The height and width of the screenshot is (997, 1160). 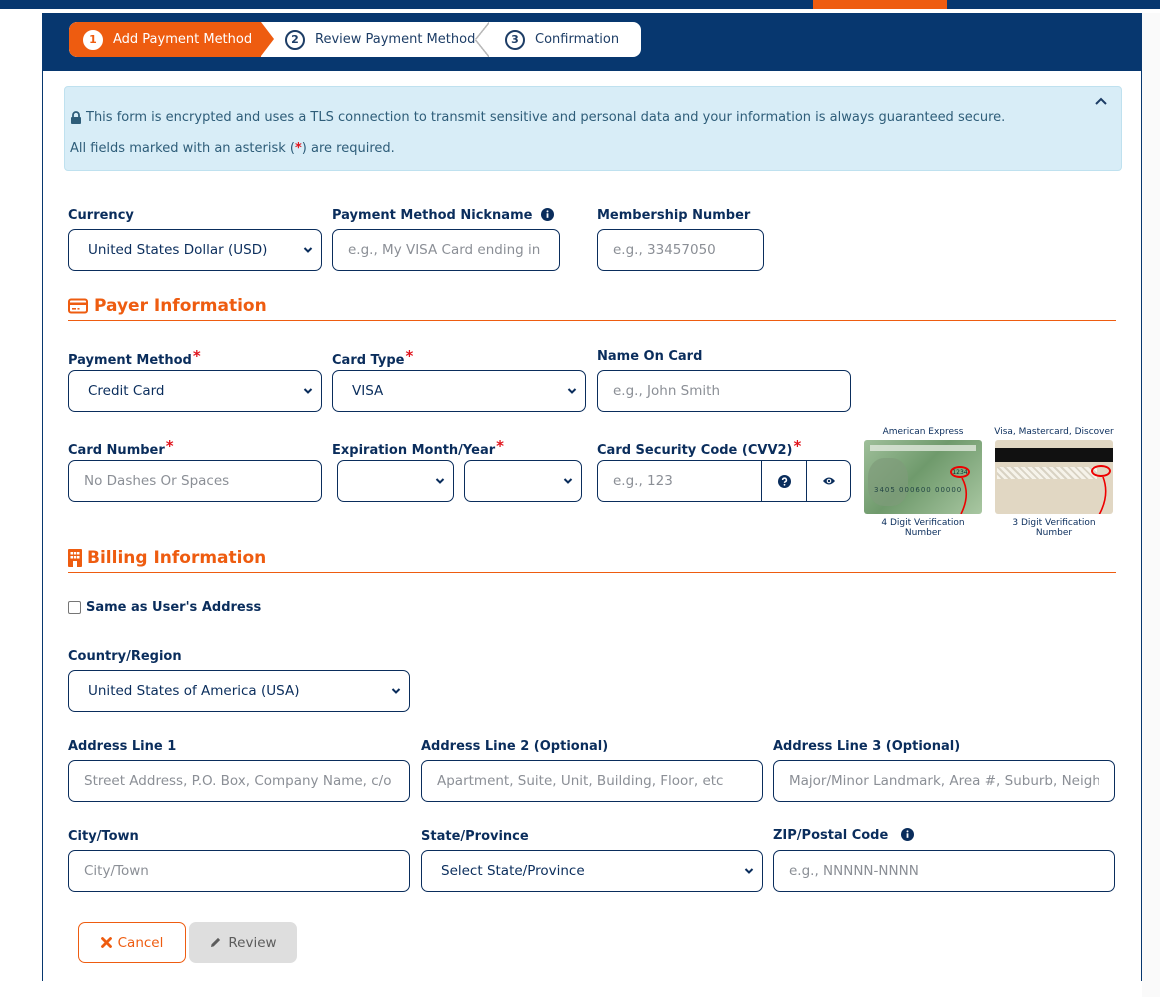 What do you see at coordinates (880, 4) in the screenshot?
I see `active-nav-indicator` at bounding box center [880, 4].